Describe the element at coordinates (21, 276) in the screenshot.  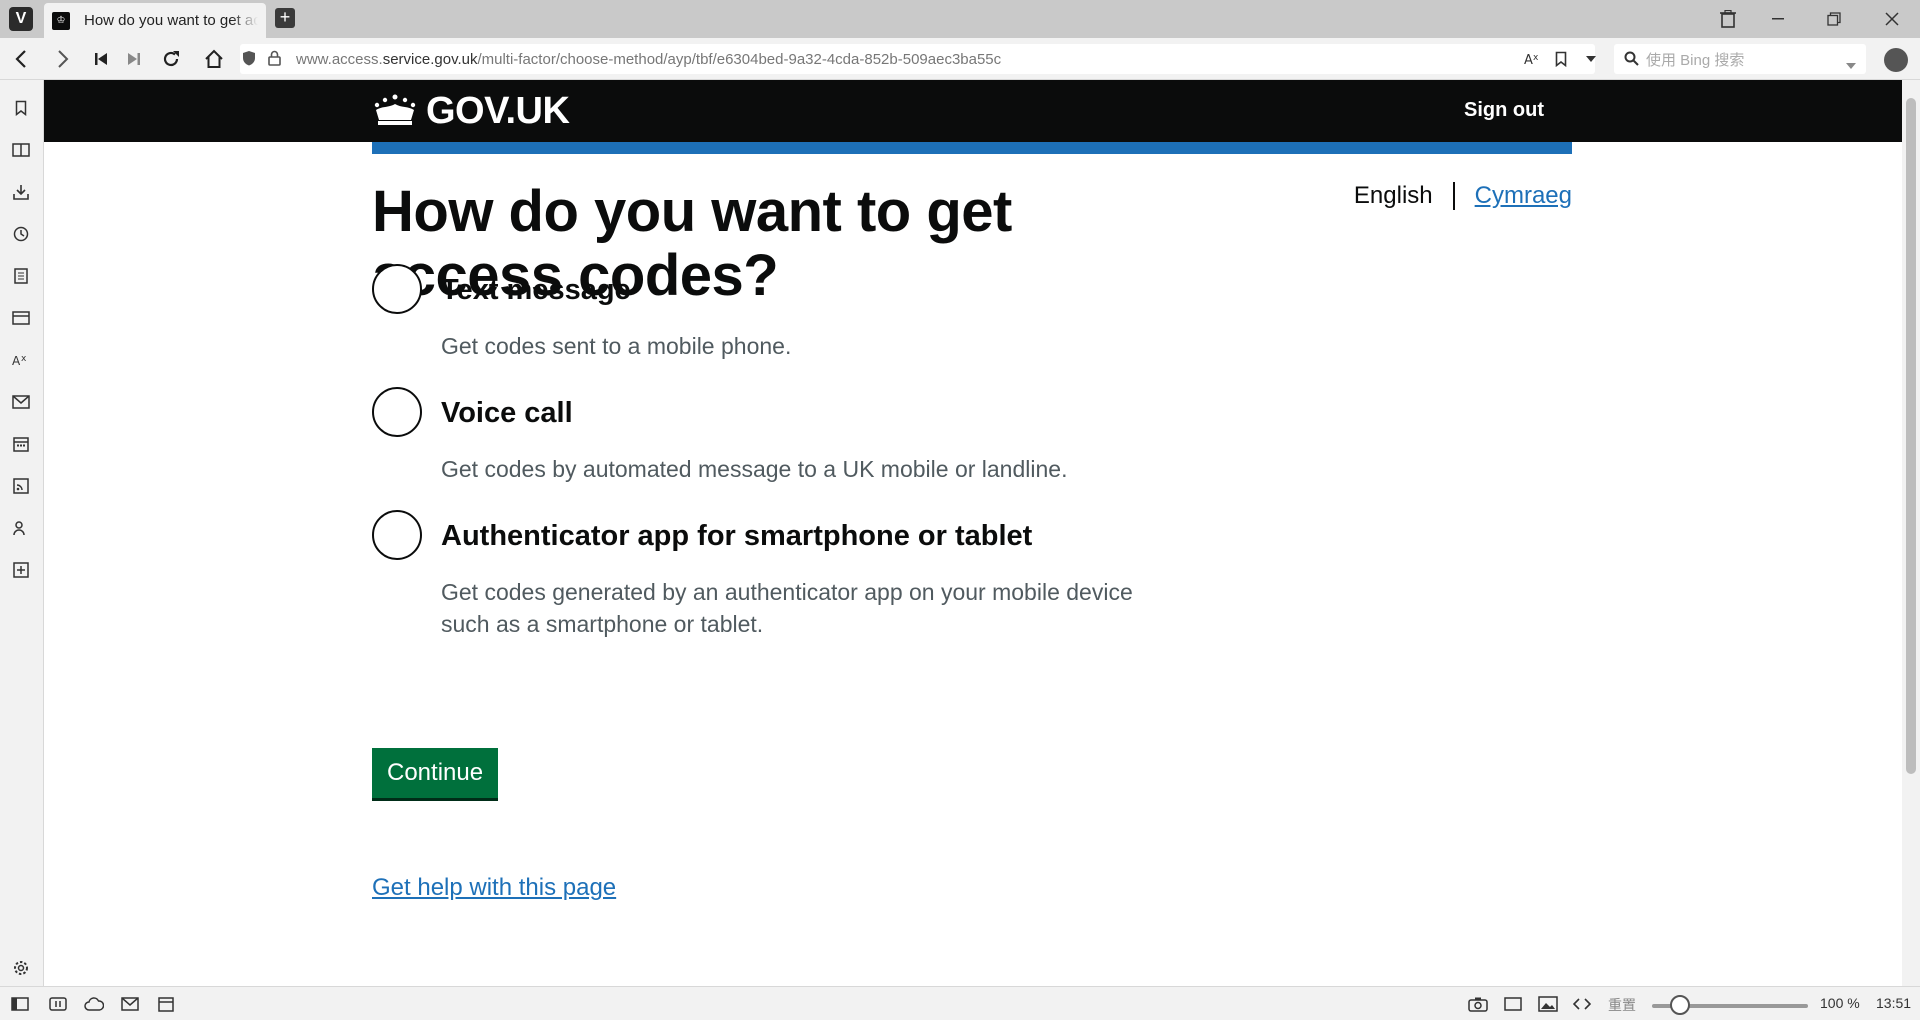
I see `notes-icon` at that location.